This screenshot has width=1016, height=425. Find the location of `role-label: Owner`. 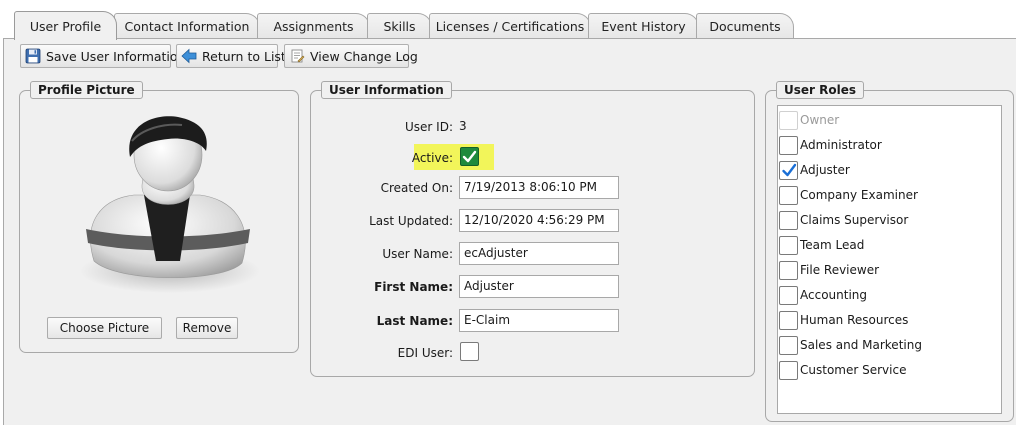

role-label: Owner is located at coordinates (820, 120).